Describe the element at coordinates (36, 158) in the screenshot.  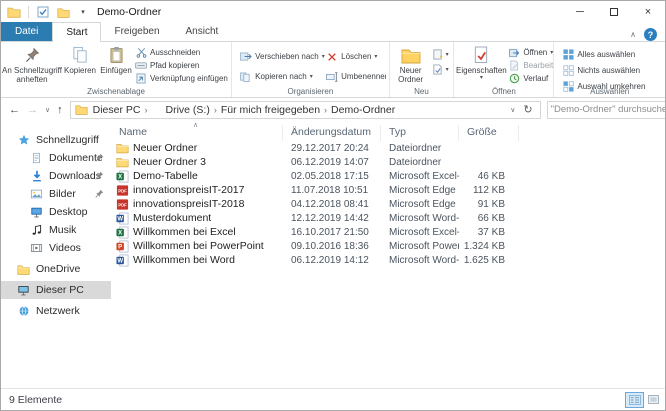
I see `documents-icon` at that location.